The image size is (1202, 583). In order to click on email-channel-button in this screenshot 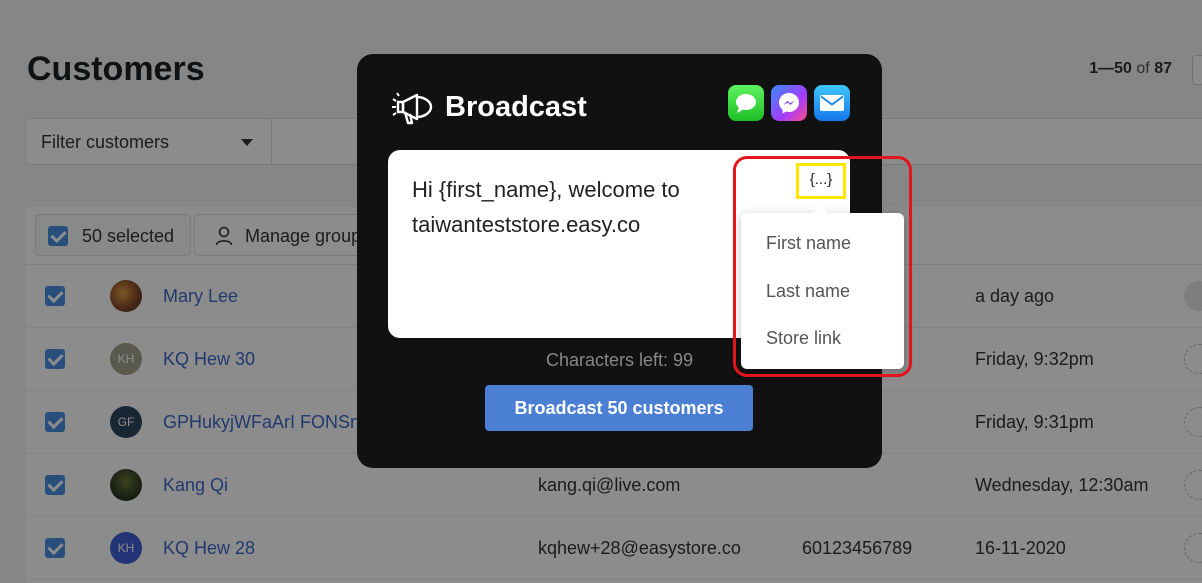, I will do `click(832, 103)`.